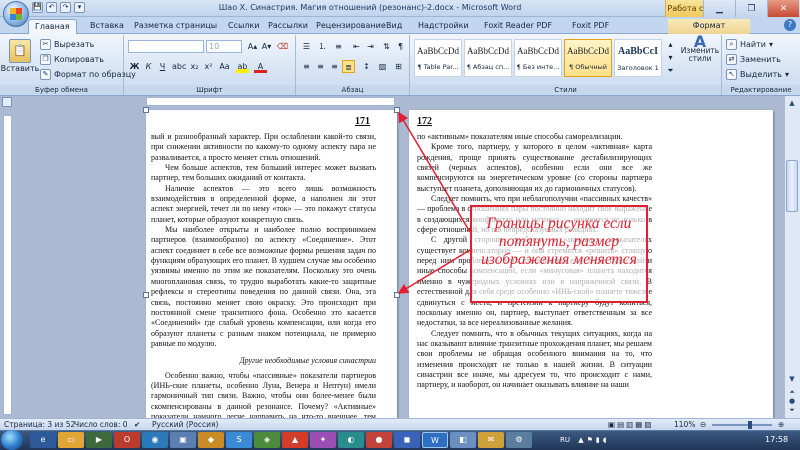 This screenshot has height=450, width=800. Describe the element at coordinates (674, 440) in the screenshot. I see `system-tray: RU ▲⚑▮◖ 17:58` at that location.